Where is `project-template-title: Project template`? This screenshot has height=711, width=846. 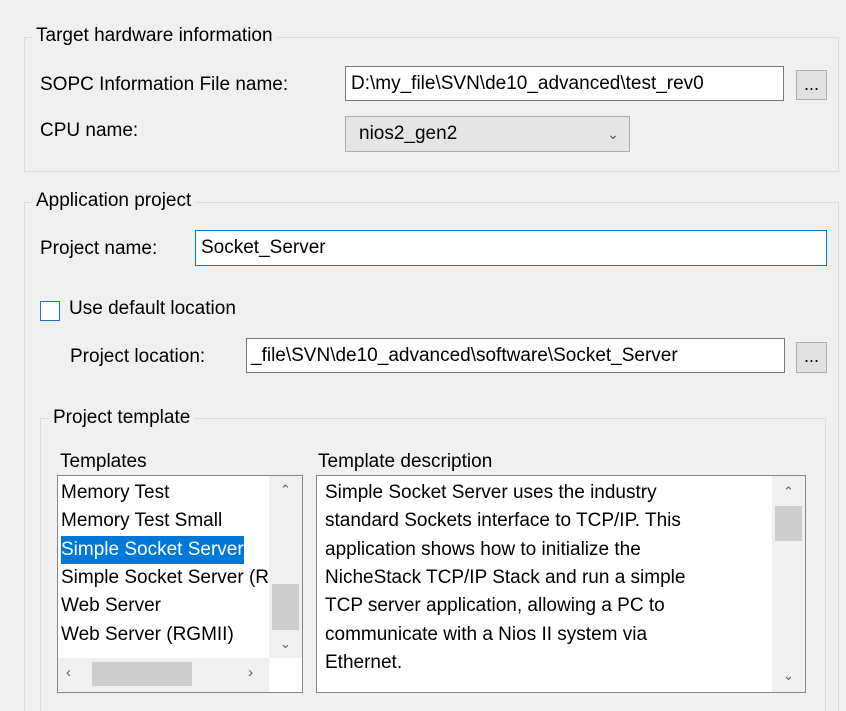 project-template-title: Project template is located at coordinates (122, 418).